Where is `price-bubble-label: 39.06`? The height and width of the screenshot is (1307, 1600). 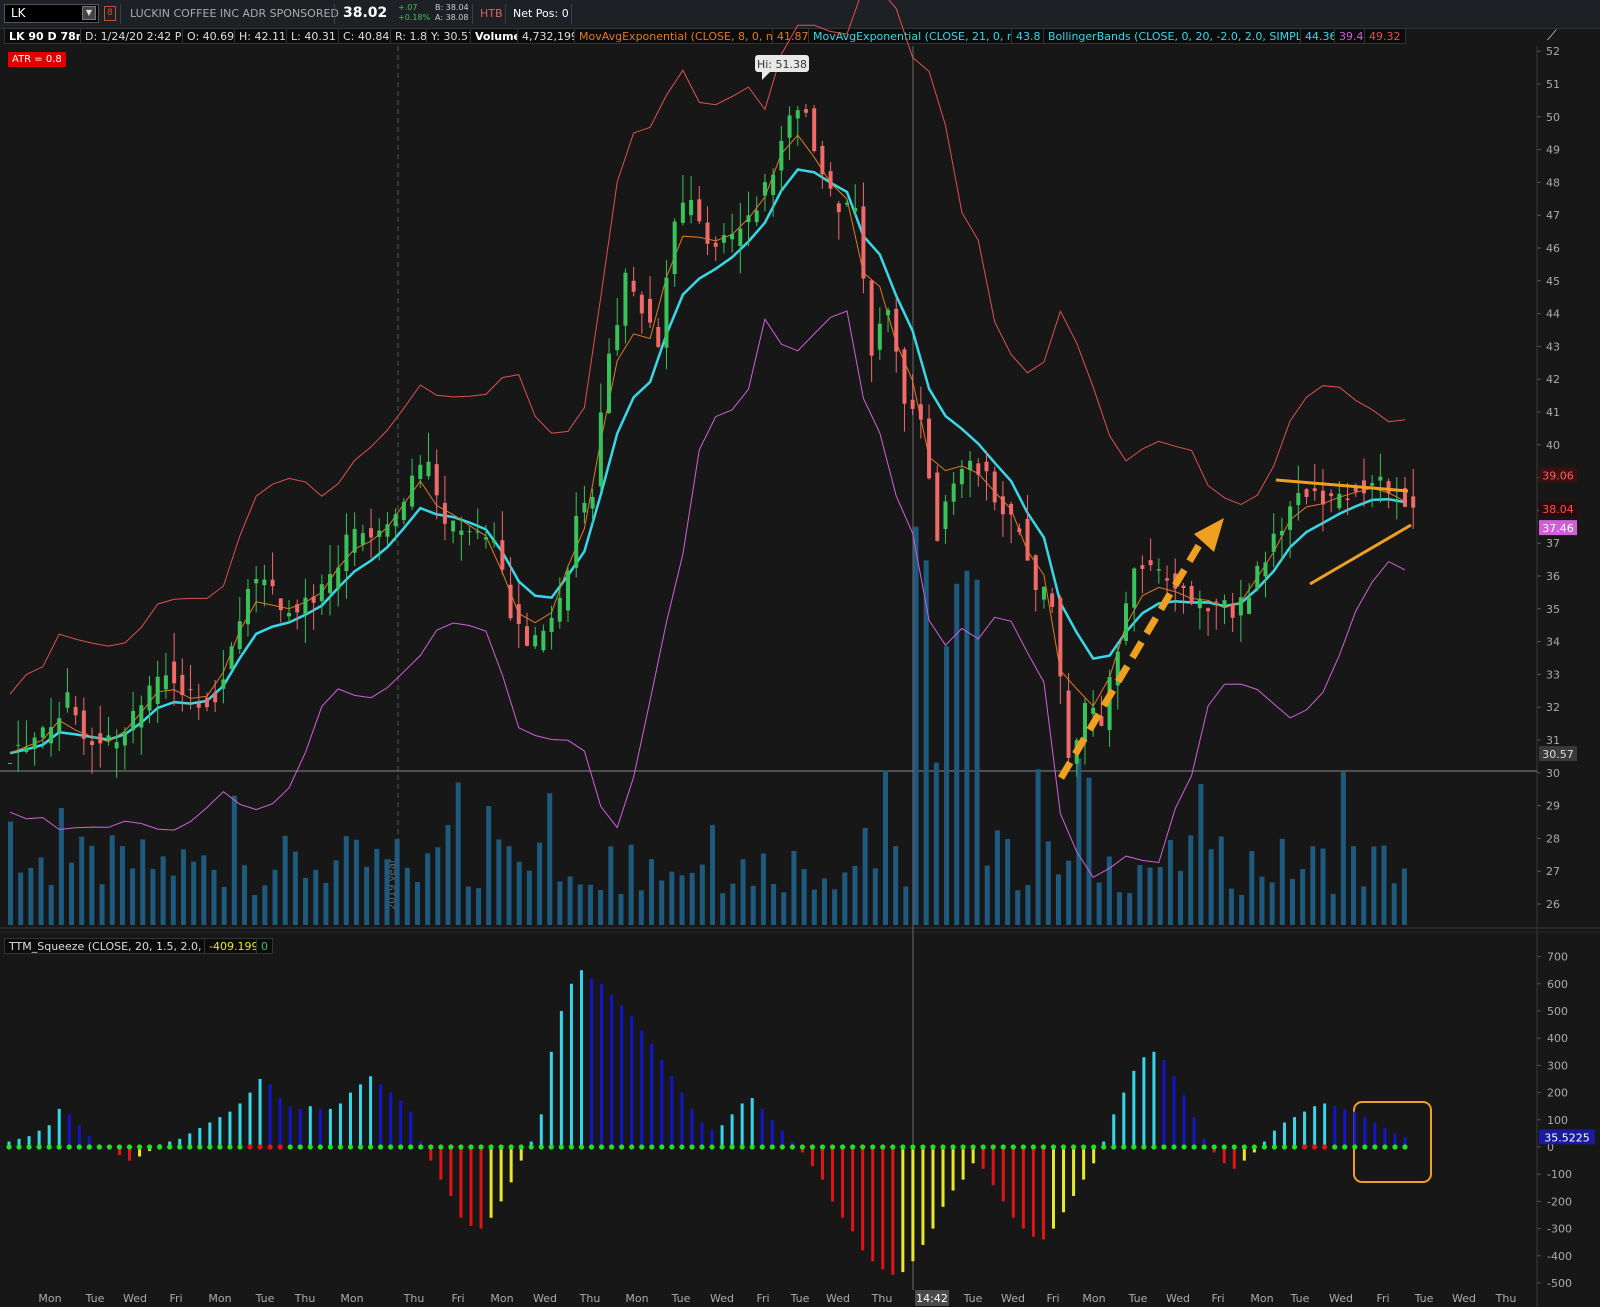 price-bubble-label: 39.06 is located at coordinates (1558, 476).